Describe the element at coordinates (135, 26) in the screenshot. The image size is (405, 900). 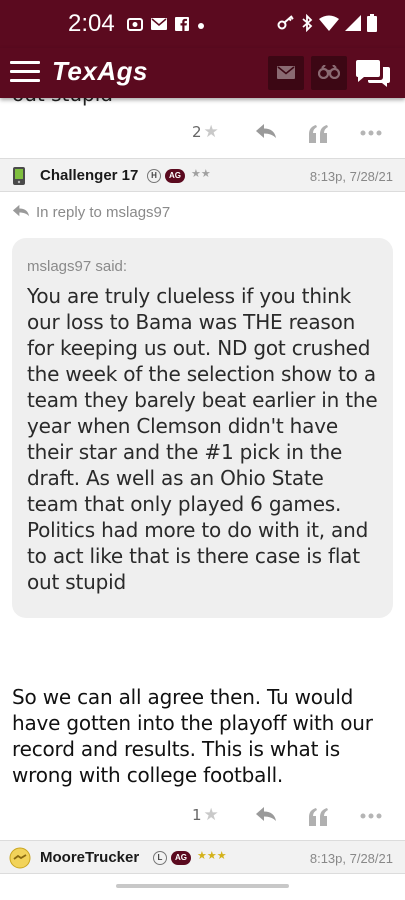
I see `camera-icon` at that location.